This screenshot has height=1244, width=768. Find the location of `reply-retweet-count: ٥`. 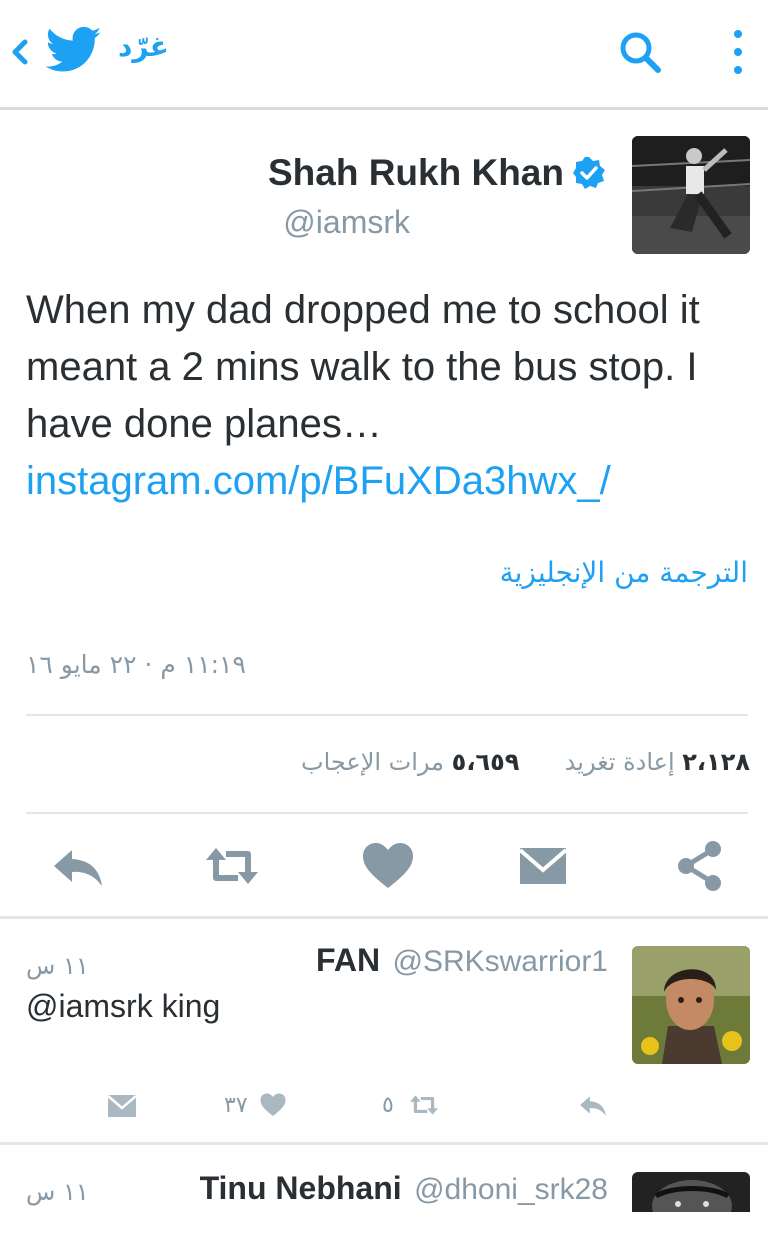

reply-retweet-count: ٥ is located at coordinates (388, 1105).